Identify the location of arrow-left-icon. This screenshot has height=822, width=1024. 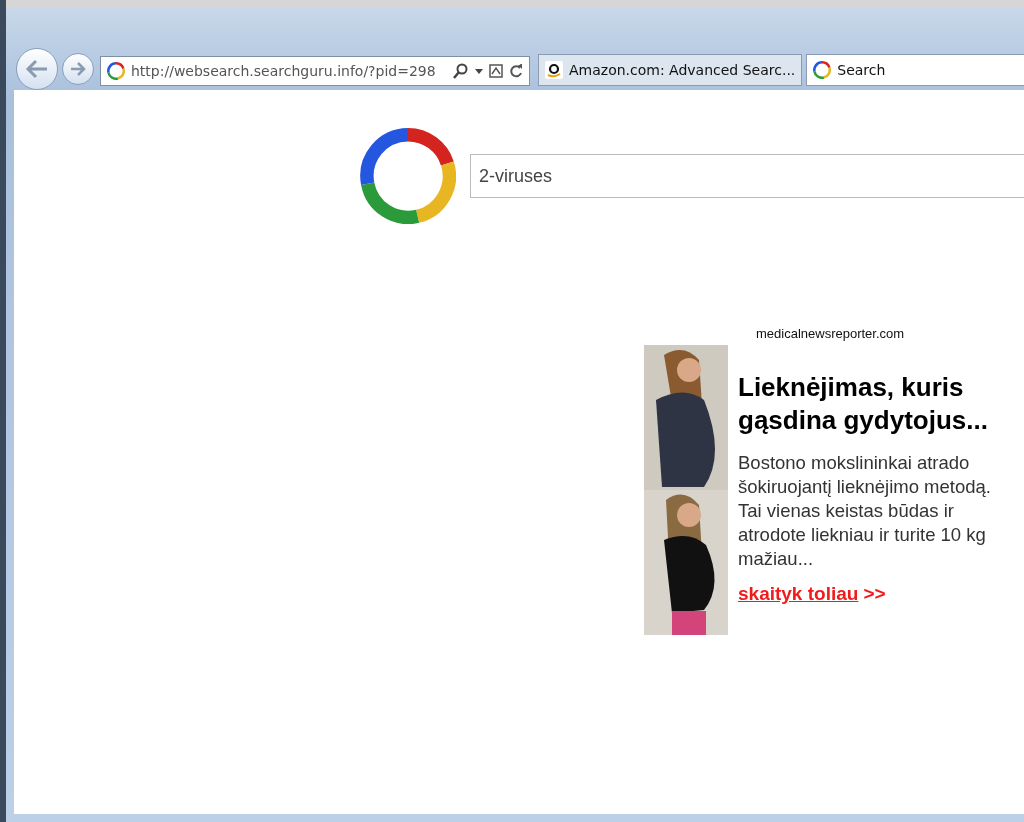
(37, 69).